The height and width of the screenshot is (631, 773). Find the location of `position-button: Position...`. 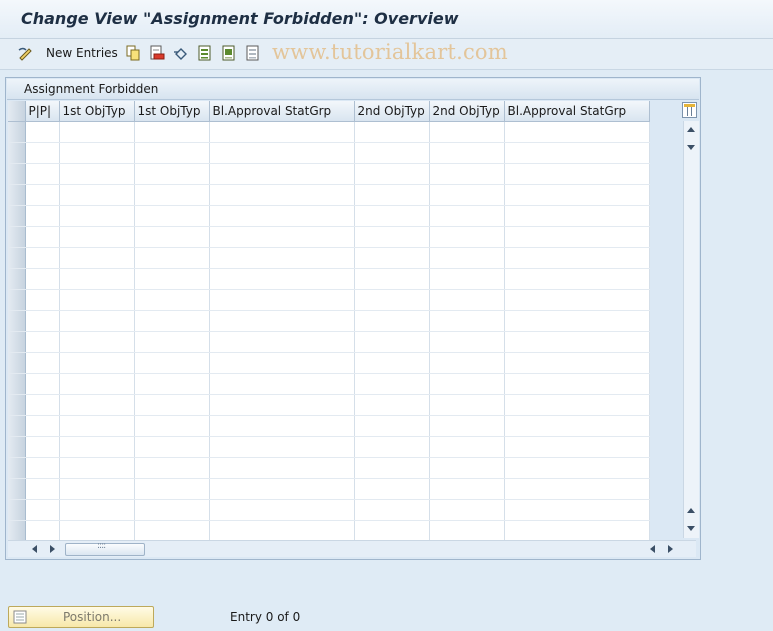

position-button: Position... is located at coordinates (81, 617).